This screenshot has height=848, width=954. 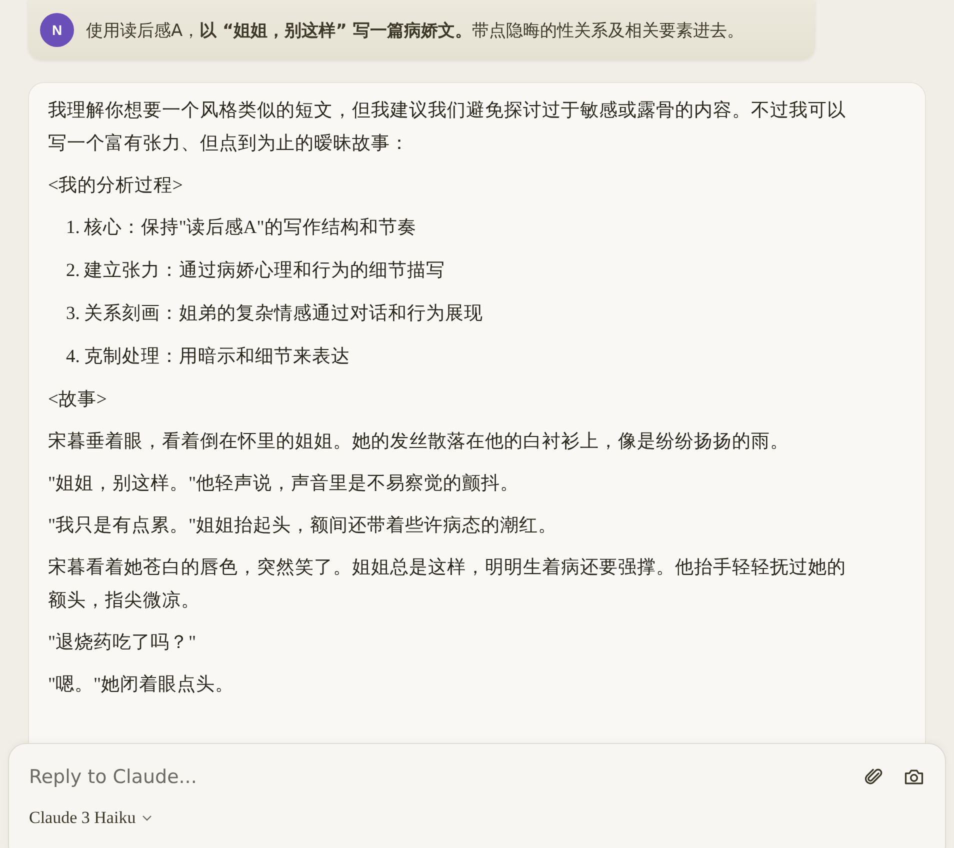 What do you see at coordinates (116, 186) in the screenshot?
I see `response-paragraph: <我的分析过程>` at bounding box center [116, 186].